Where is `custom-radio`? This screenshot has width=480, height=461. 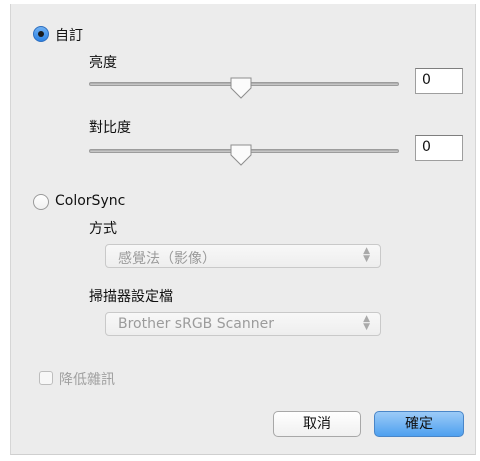 custom-radio is located at coordinates (41, 34).